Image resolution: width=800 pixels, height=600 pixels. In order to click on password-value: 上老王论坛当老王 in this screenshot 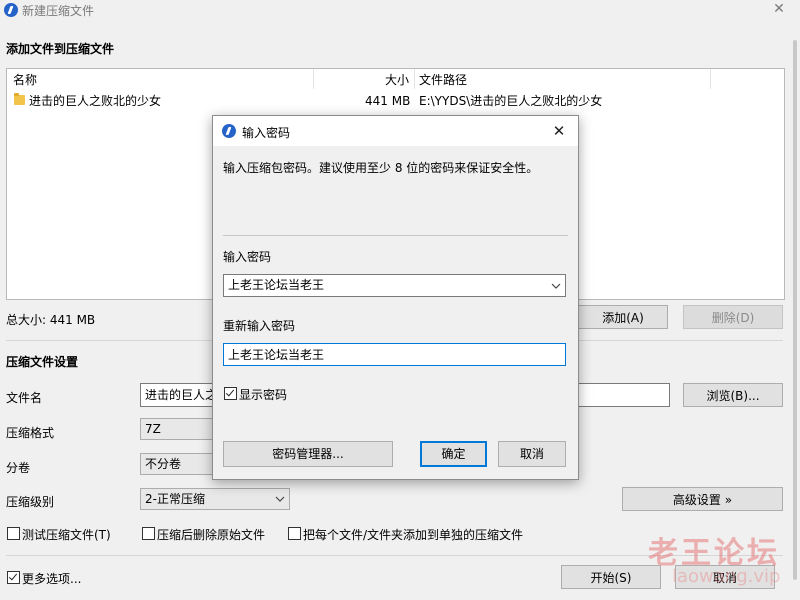, I will do `click(276, 285)`.